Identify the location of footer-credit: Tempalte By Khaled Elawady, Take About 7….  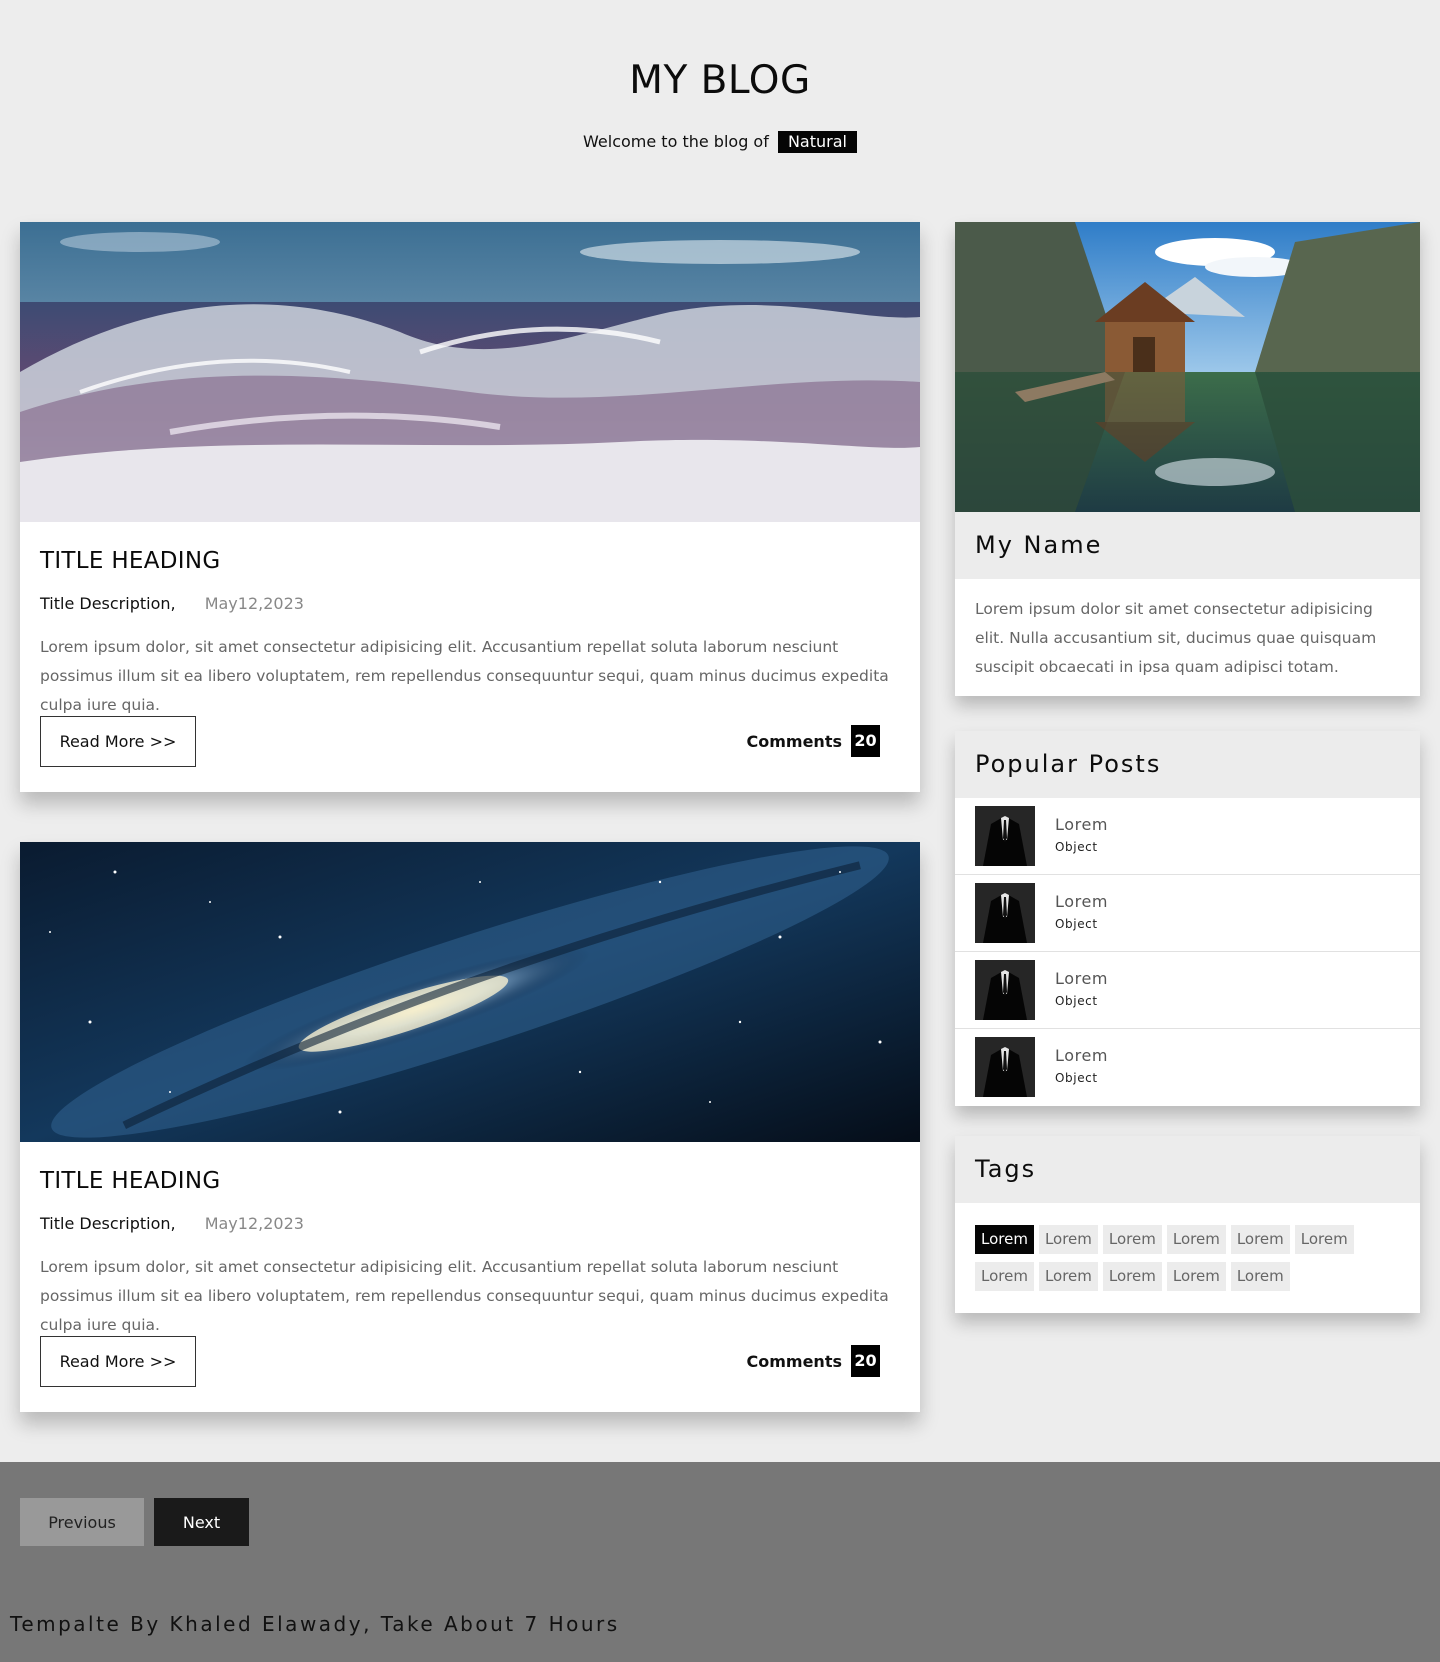
(315, 1624).